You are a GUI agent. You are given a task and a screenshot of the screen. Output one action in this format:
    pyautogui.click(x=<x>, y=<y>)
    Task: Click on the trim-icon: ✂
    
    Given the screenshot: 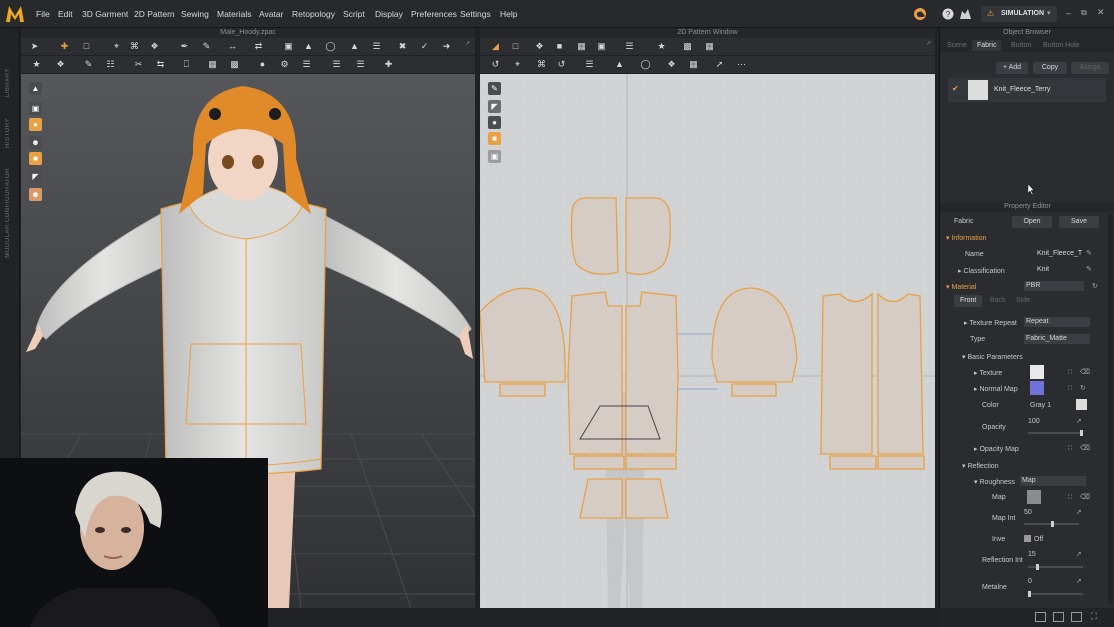 What is the action you would take?
    pyautogui.click(x=138, y=64)
    